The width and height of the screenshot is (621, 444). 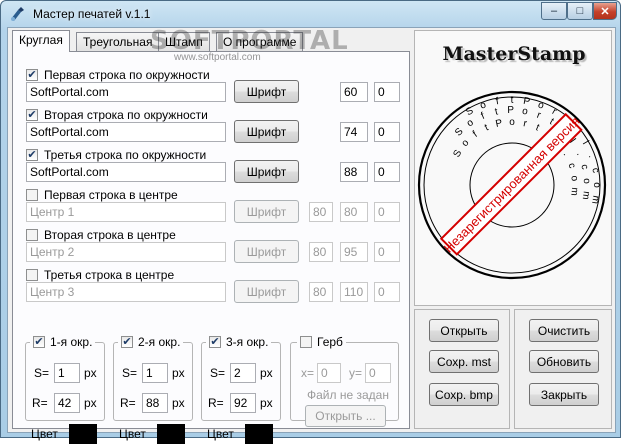 I want to click on circle-line-1-radius-input: 60, so click(x=354, y=92).